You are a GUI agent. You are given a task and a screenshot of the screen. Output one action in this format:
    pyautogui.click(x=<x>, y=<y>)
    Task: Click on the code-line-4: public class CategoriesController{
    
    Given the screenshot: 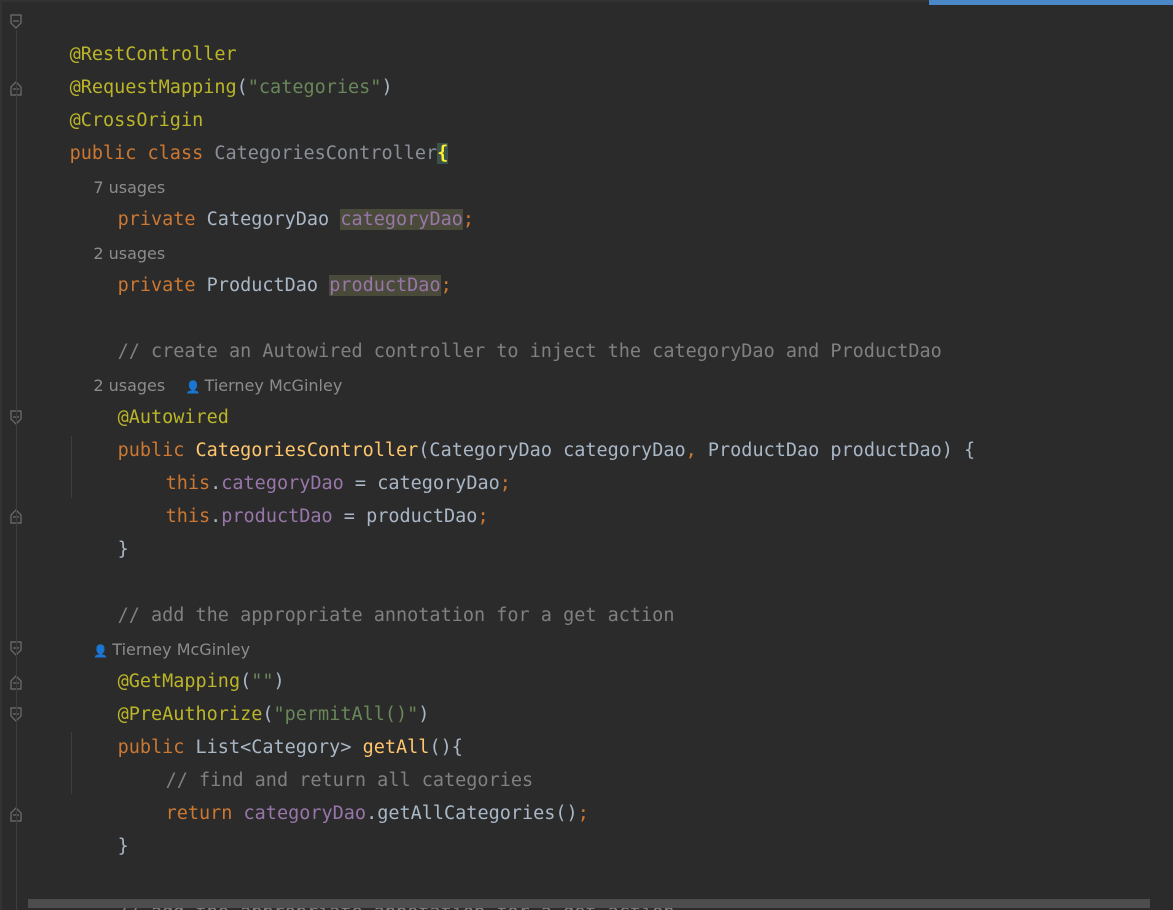 What is the action you would take?
    pyautogui.click(x=237, y=134)
    